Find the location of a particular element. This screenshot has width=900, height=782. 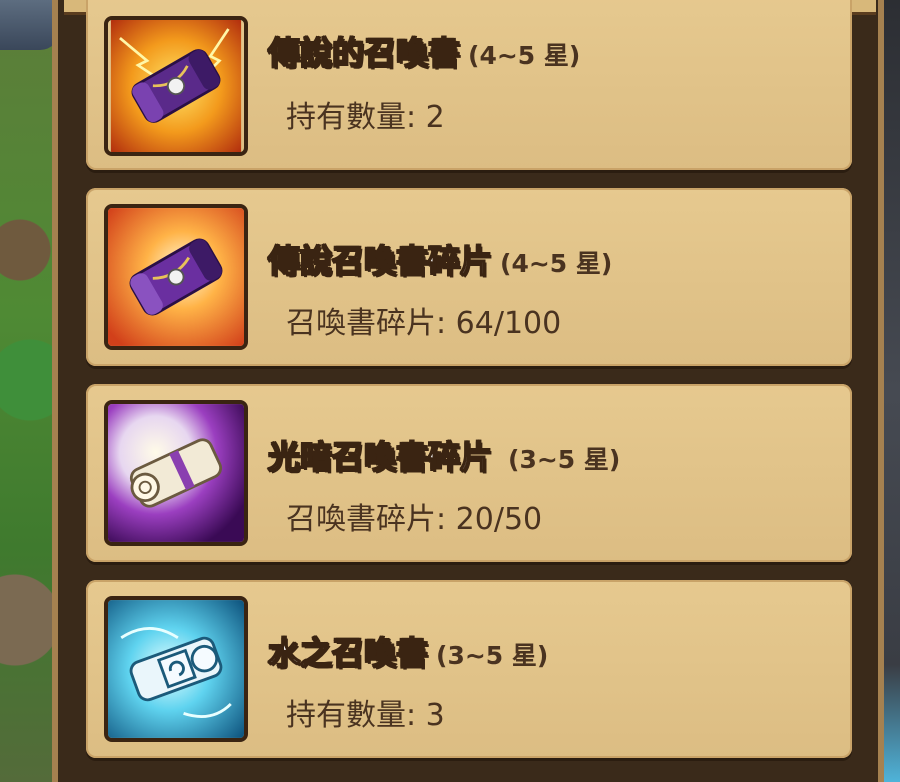

item-name: 水之召喚書 is located at coordinates (348, 653).